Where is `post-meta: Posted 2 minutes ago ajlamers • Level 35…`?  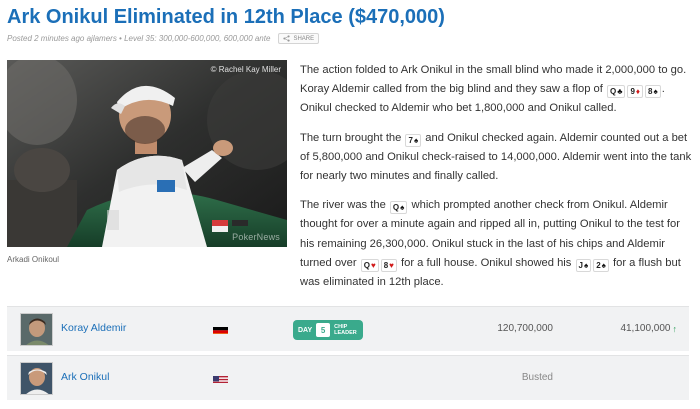 post-meta: Posted 2 minutes ago ajlamers • Level 35… is located at coordinates (163, 38).